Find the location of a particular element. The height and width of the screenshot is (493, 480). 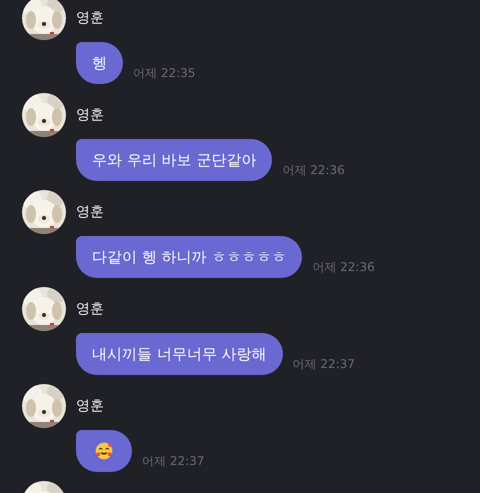

message-bubble: 우와 우리 바보 군단같아 is located at coordinates (174, 160).